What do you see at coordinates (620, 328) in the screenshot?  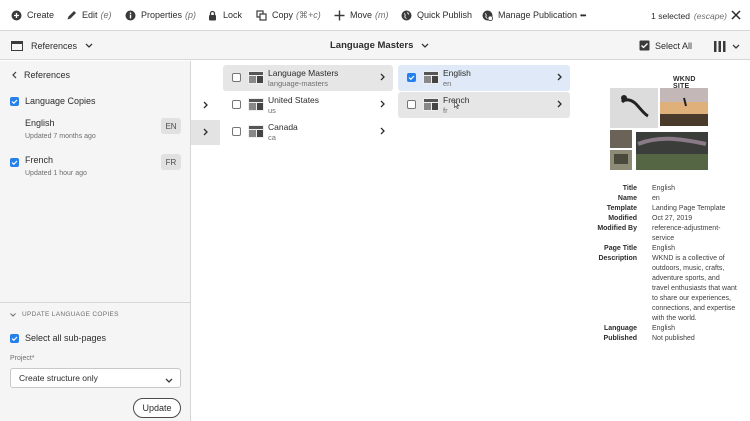 I see `meta-key: Language` at bounding box center [620, 328].